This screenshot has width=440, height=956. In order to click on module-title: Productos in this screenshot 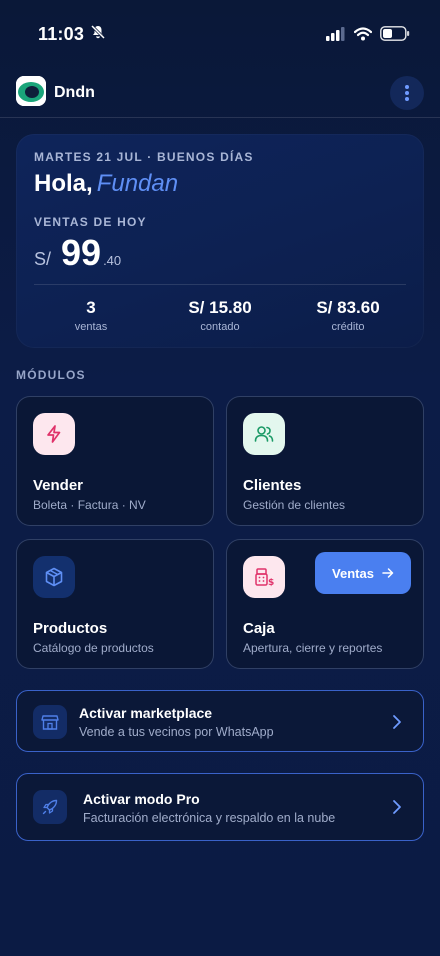, I will do `click(70, 628)`.